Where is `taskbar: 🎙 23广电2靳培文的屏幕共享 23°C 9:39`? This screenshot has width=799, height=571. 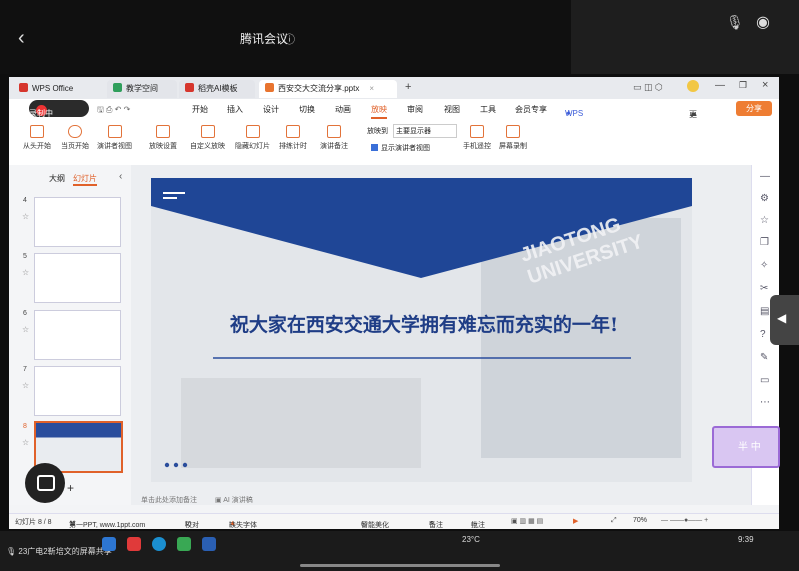 taskbar: 🎙 23广电2靳培文的屏幕共享 23°C 9:39 is located at coordinates (399, 551).